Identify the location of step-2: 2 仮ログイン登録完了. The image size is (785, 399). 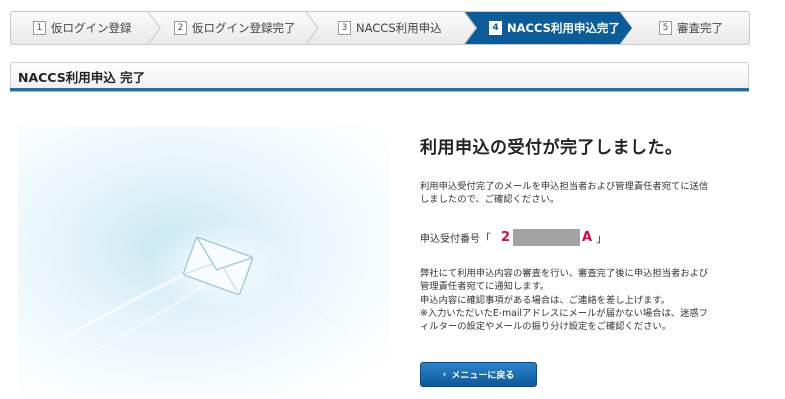
(235, 28).